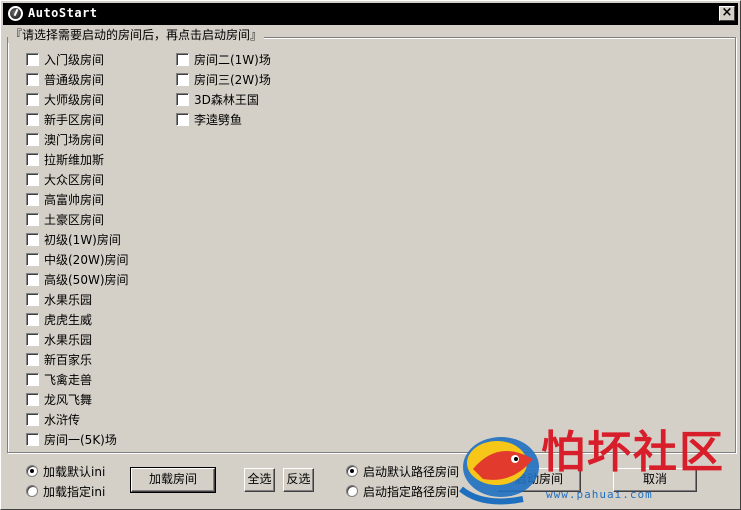 This screenshot has height=510, width=741. I want to click on room-label: 入门级房间, so click(74, 59).